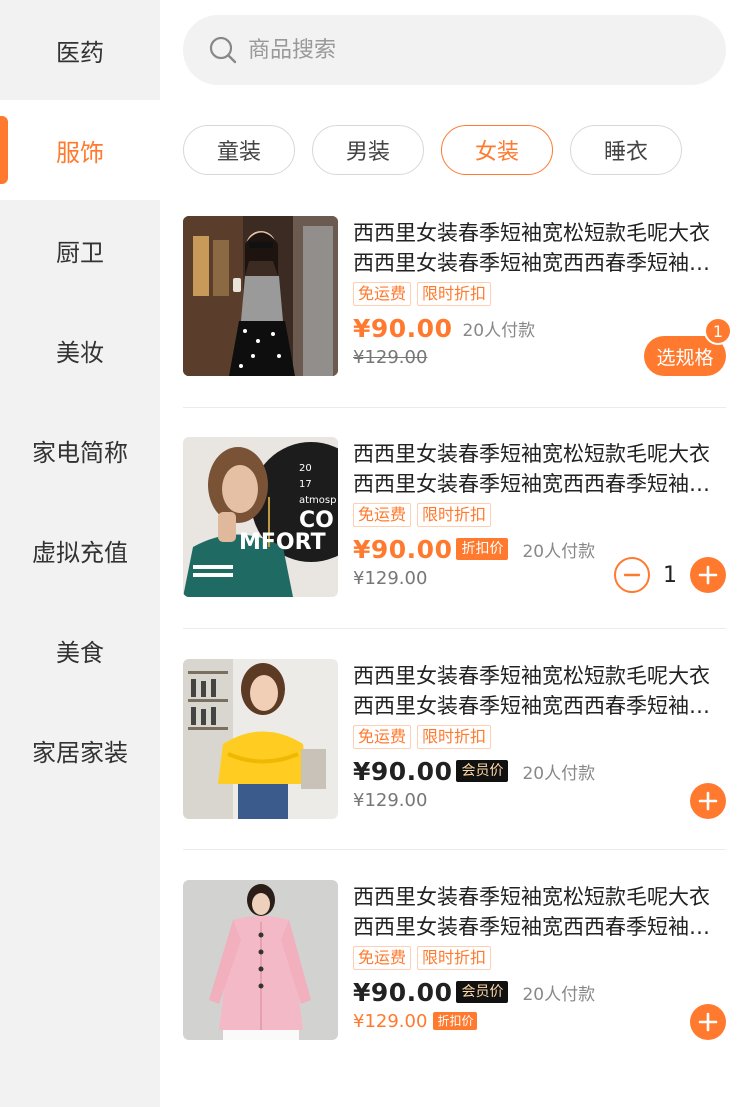 This screenshot has width=750, height=1107. Describe the element at coordinates (685, 357) in the screenshot. I see `select-spec-label: 选规格` at that location.